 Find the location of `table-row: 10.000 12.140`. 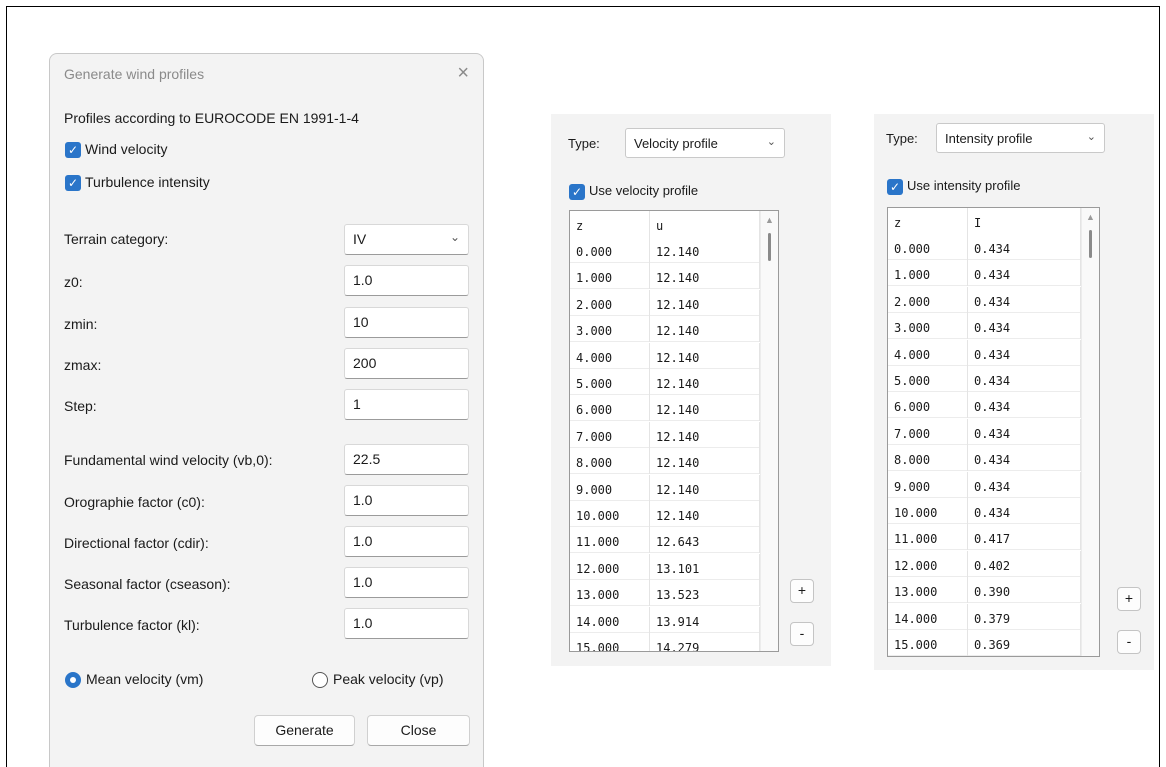

table-row: 10.000 12.140 is located at coordinates (665, 514).